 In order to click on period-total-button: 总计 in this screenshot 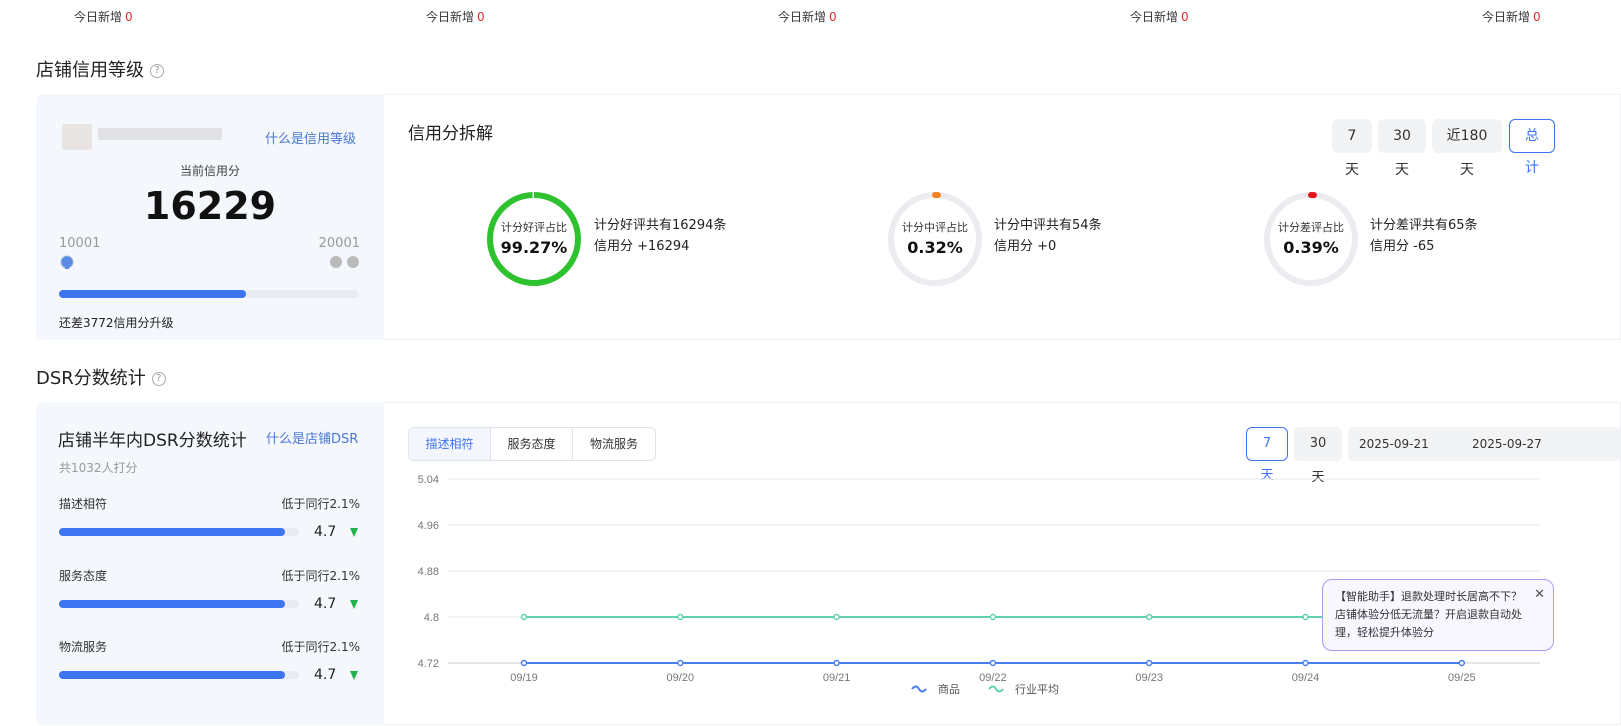, I will do `click(1532, 147)`.